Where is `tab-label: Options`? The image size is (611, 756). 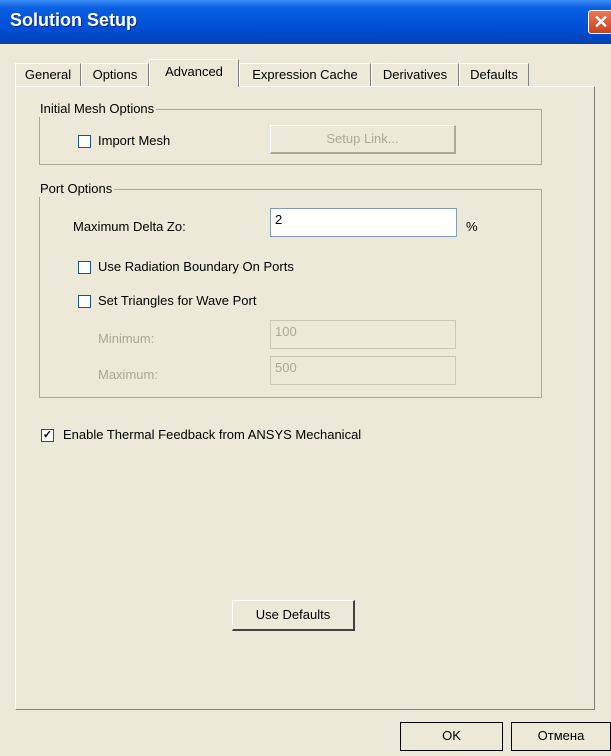 tab-label: Options is located at coordinates (115, 74).